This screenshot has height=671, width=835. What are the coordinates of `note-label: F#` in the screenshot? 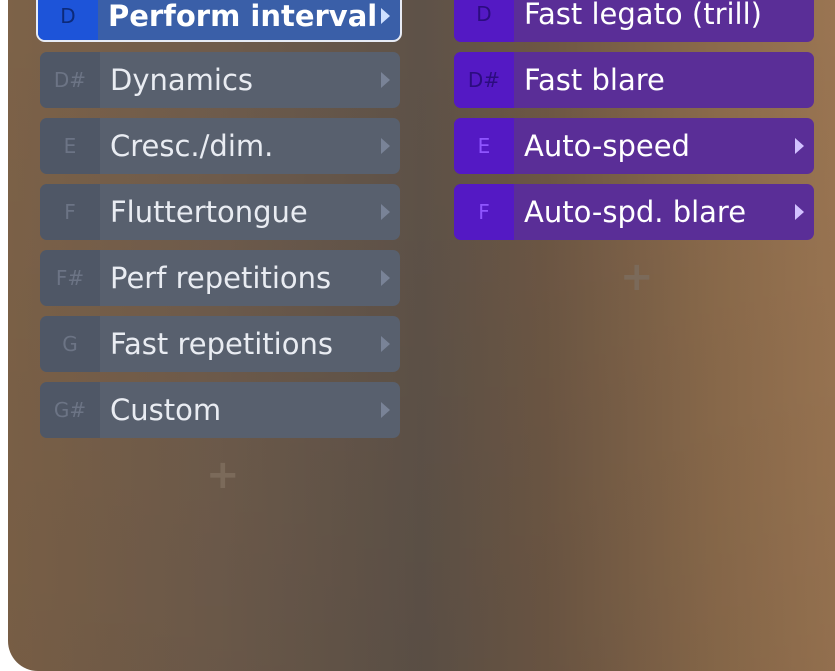 It's located at (70, 278).